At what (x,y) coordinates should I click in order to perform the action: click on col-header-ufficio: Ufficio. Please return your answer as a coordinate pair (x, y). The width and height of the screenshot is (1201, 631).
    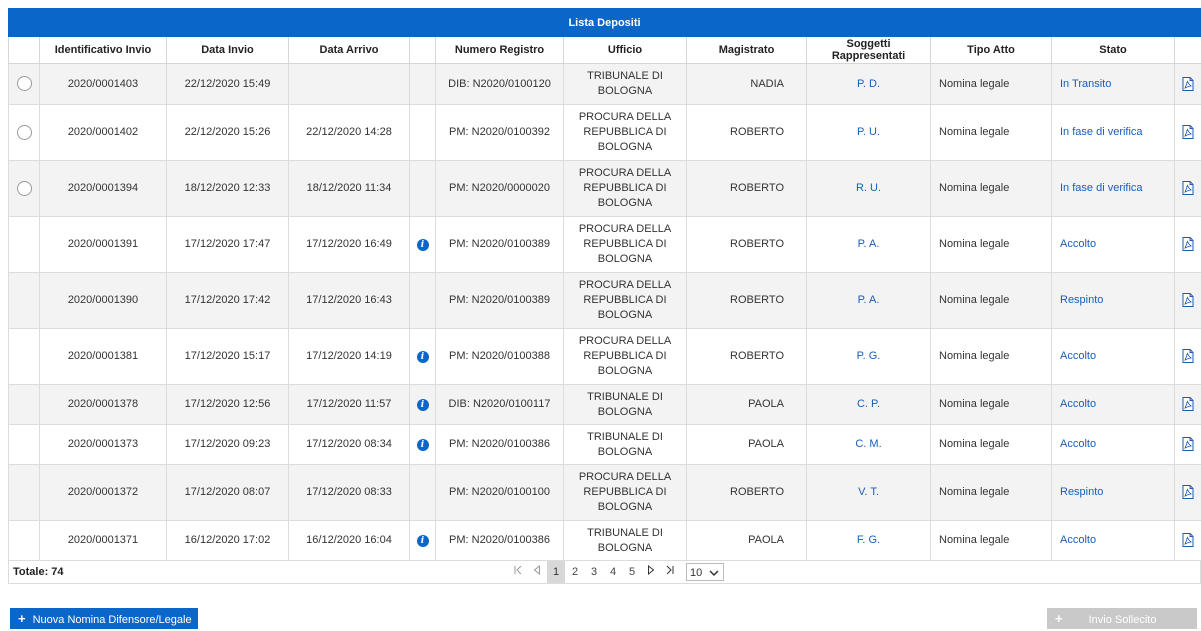
    Looking at the image, I should click on (625, 50).